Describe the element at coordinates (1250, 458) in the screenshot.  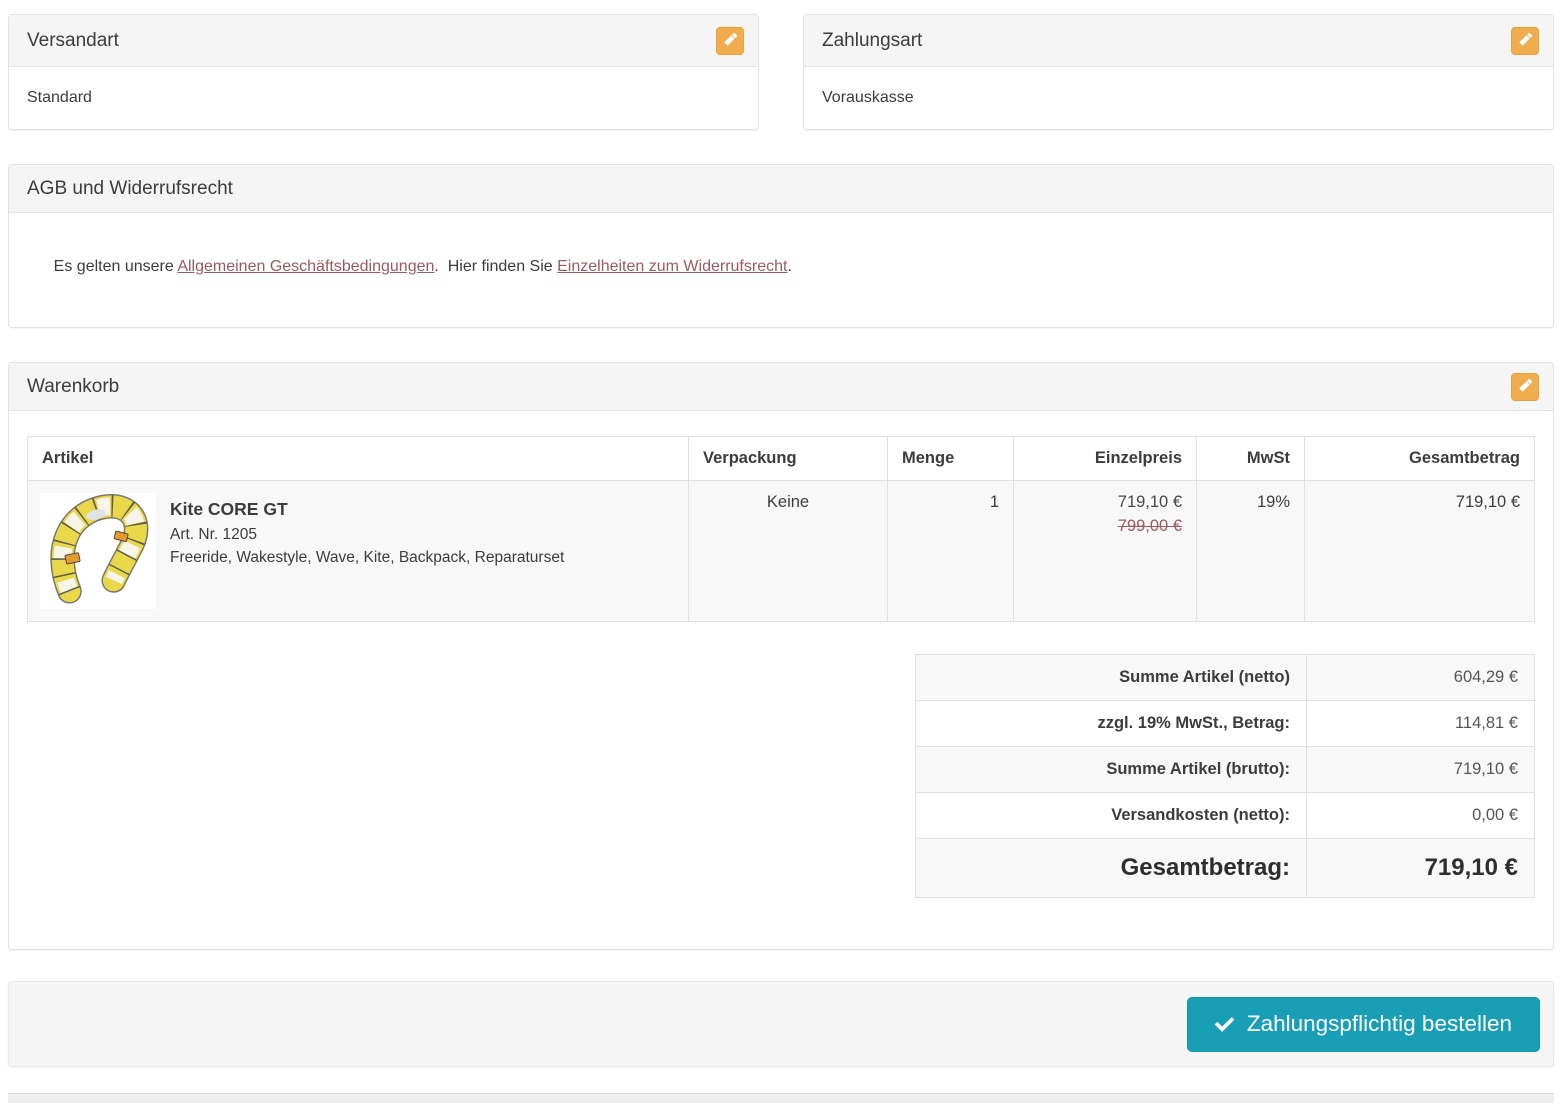
I see `column-header-vat: MwSt` at that location.